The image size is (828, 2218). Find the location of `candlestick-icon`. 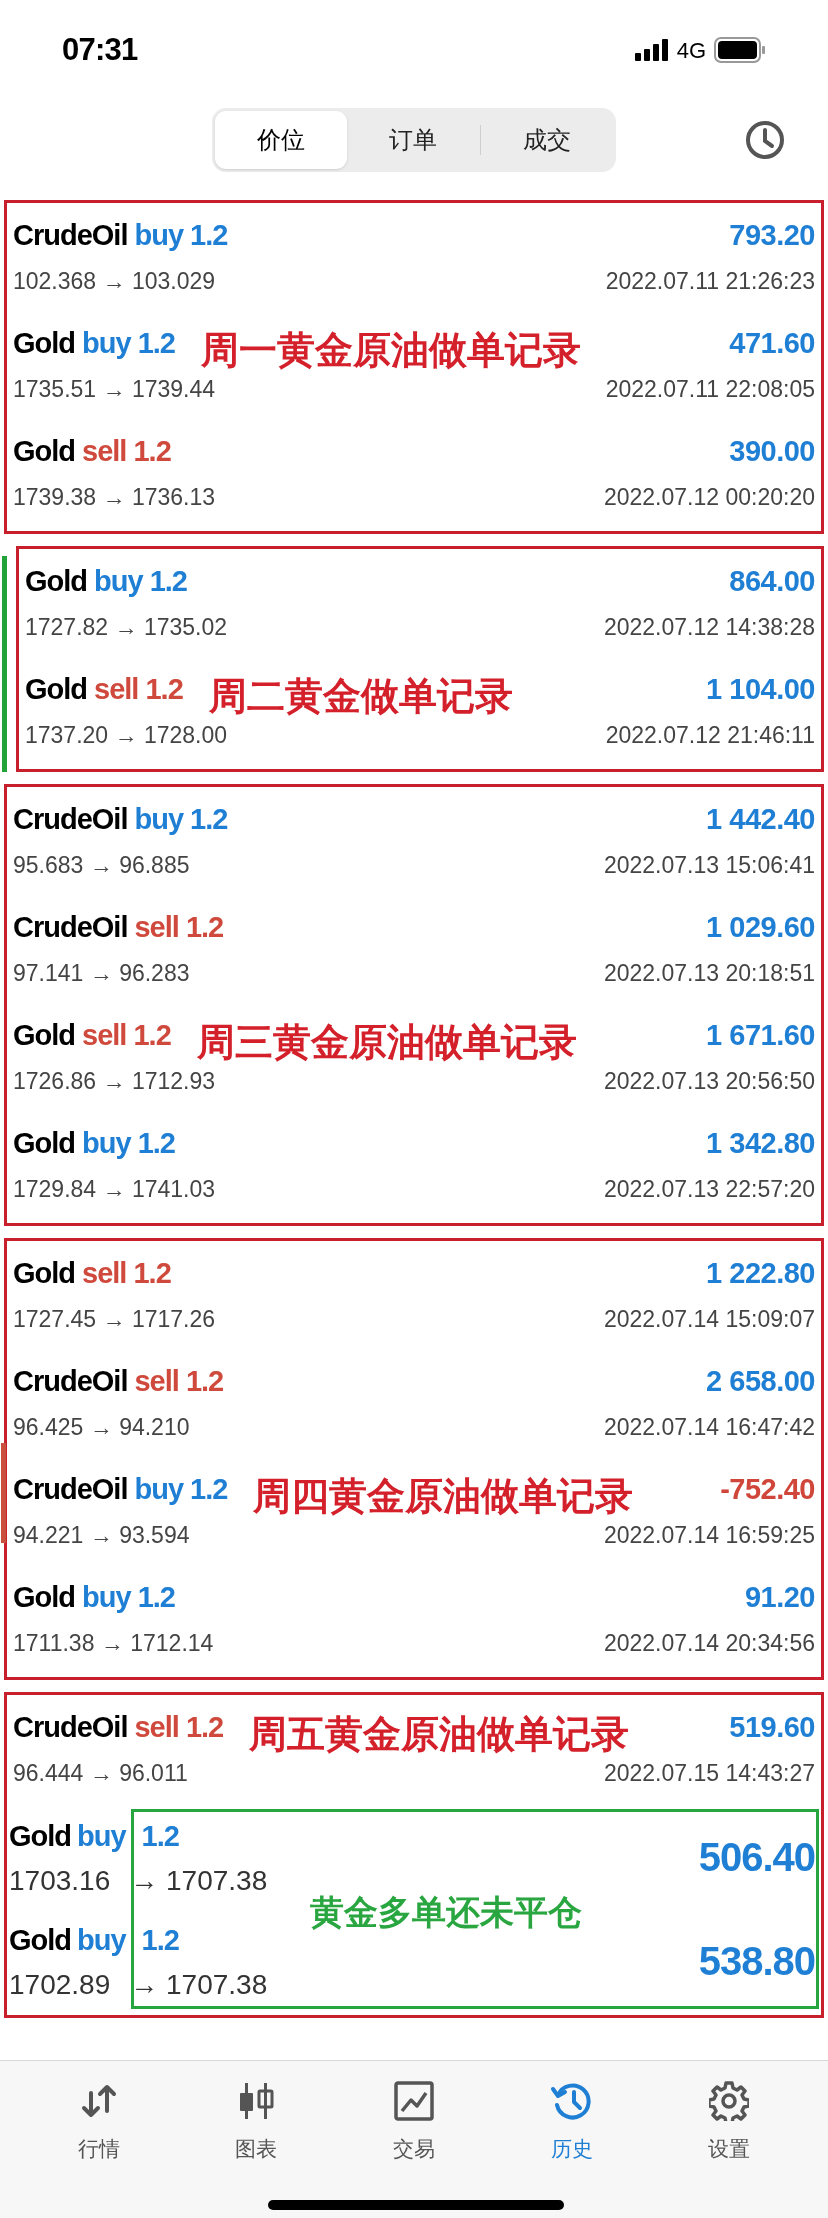

candlestick-icon is located at coordinates (256, 2101).